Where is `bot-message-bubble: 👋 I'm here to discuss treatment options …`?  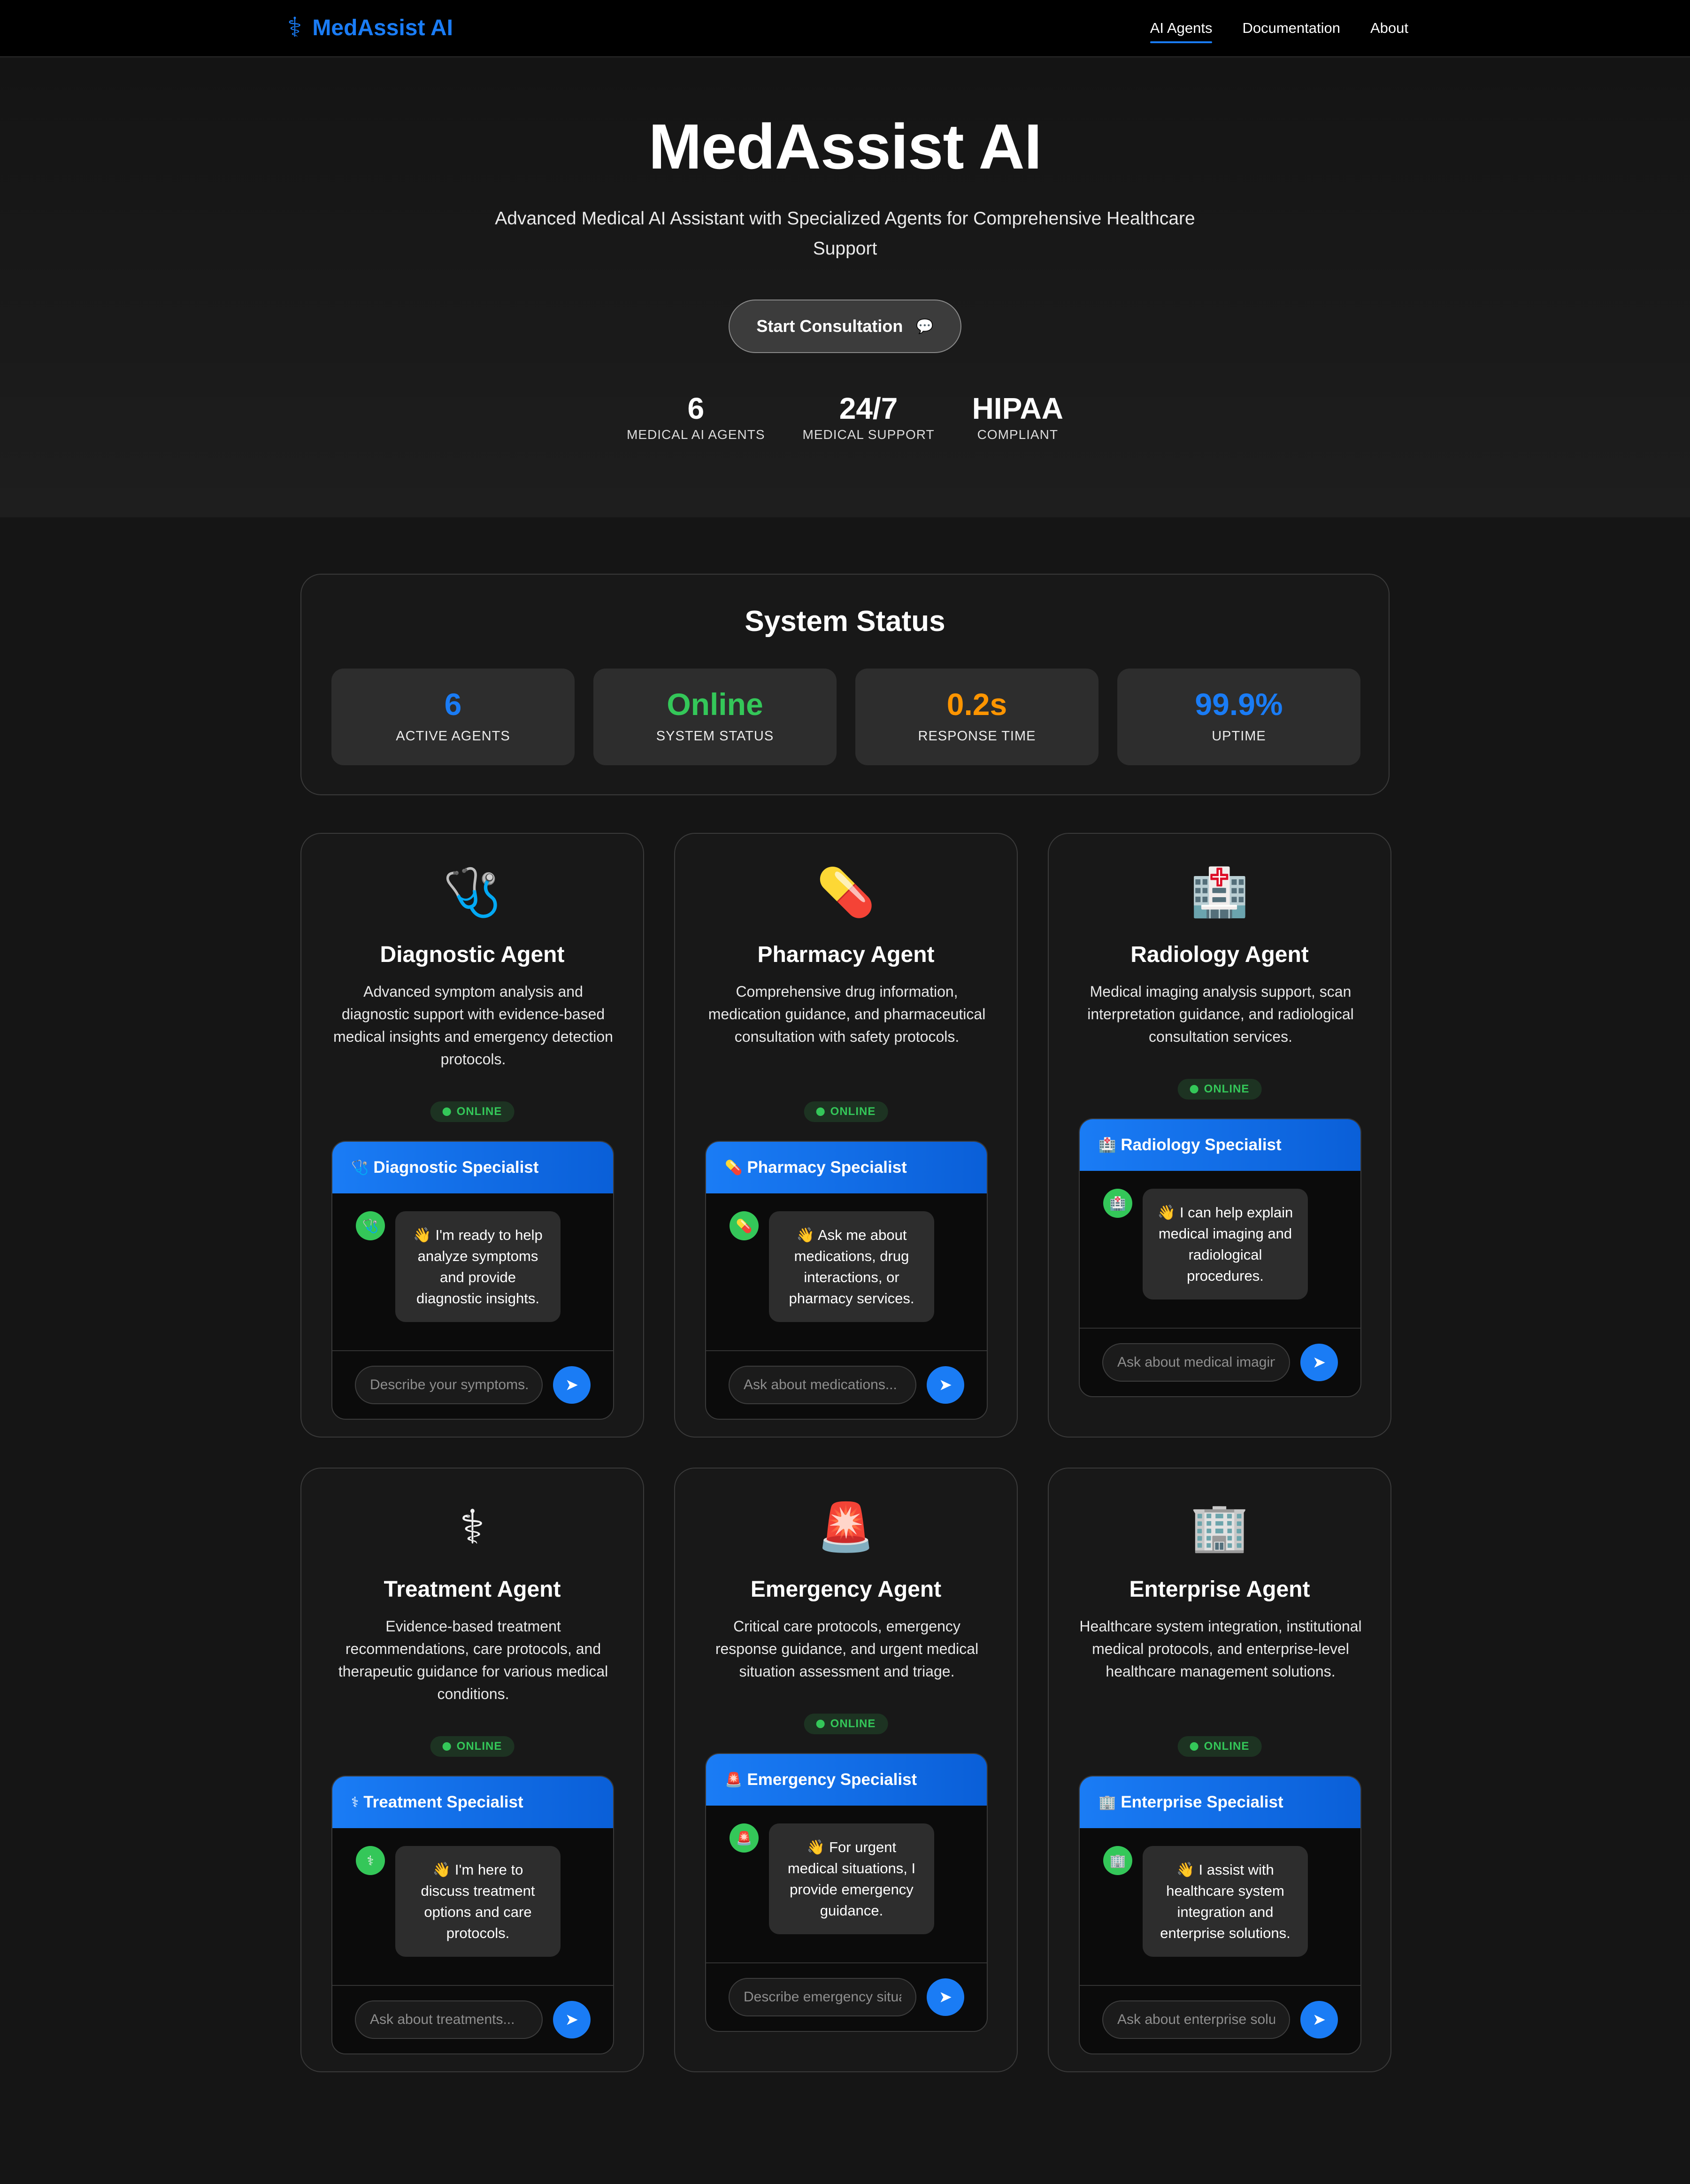
bot-message-bubble: 👋 I'm here to discuss treatment options … is located at coordinates (478, 1901).